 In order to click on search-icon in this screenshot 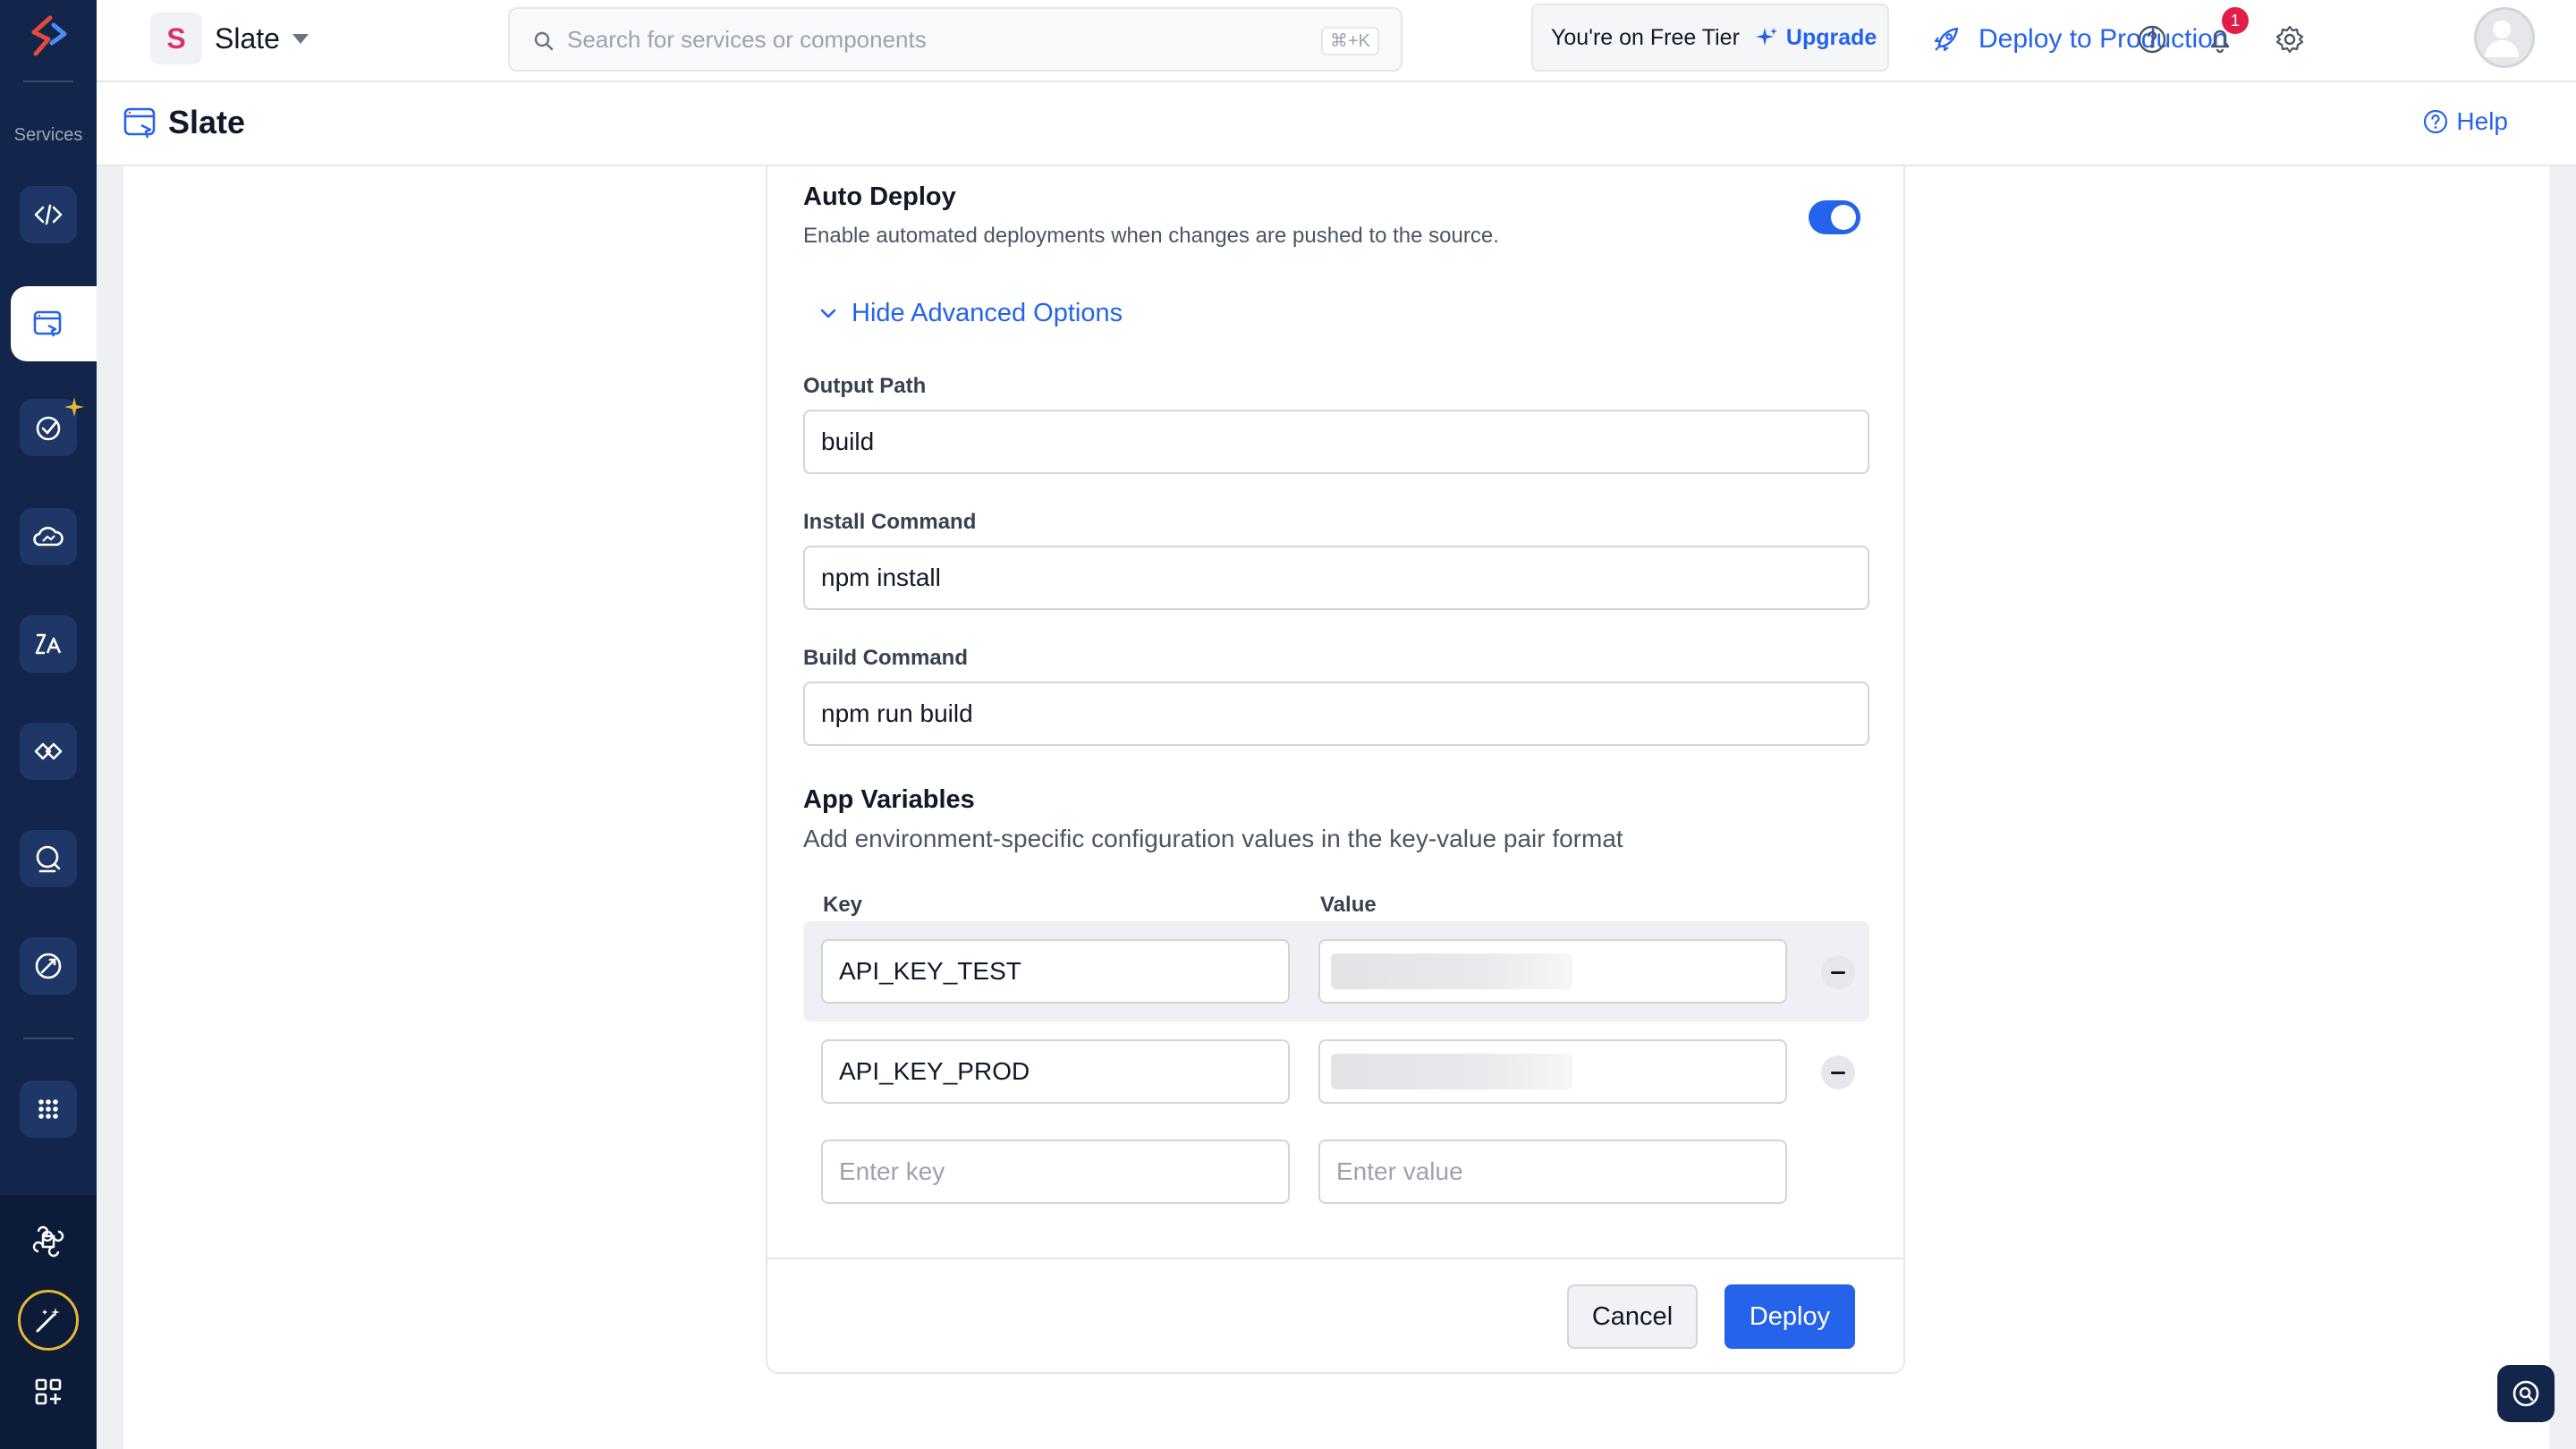, I will do `click(544, 41)`.